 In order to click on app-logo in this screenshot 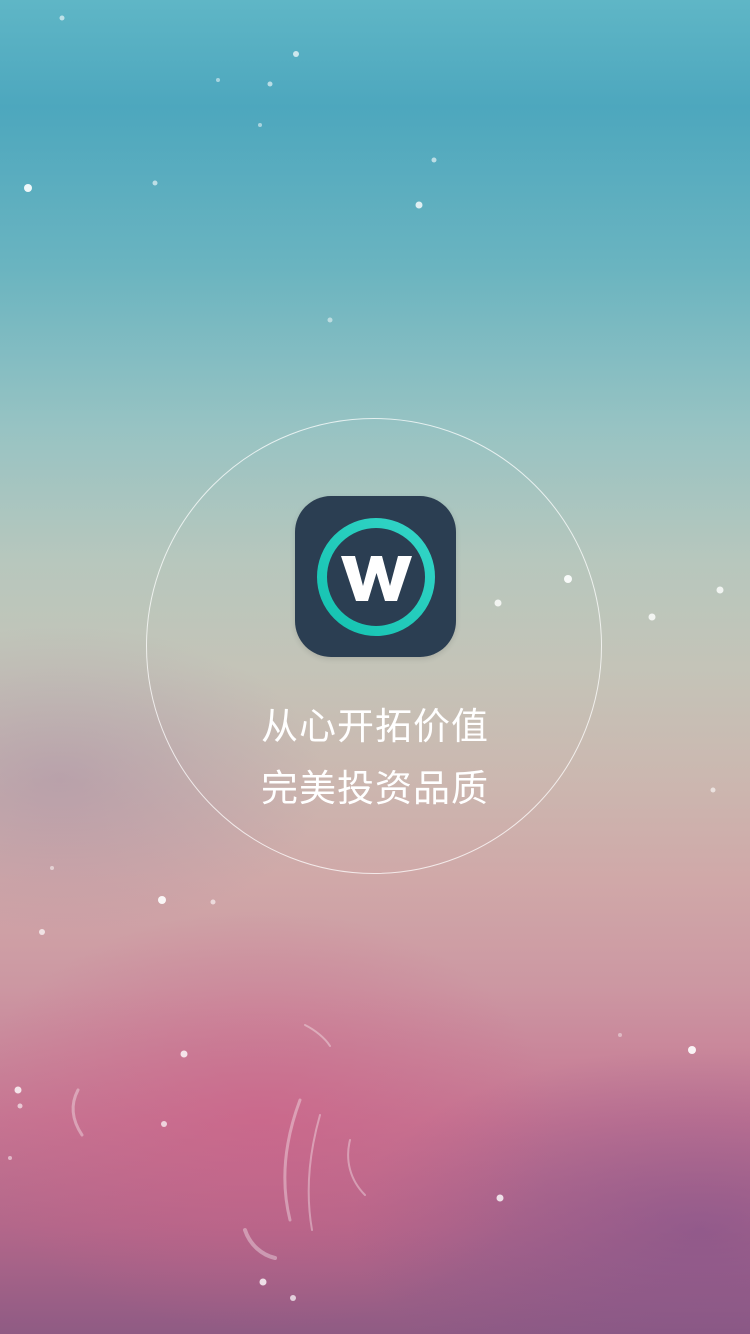, I will do `click(375, 576)`.